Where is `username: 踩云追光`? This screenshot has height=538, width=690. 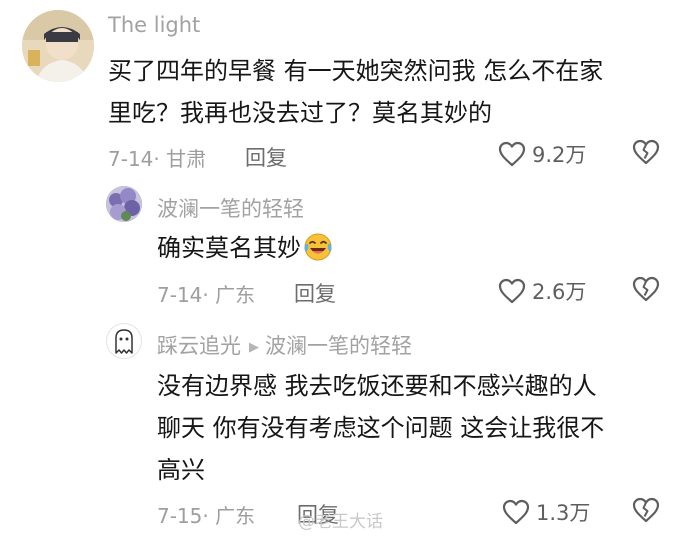
username: 踩云追光 is located at coordinates (199, 346).